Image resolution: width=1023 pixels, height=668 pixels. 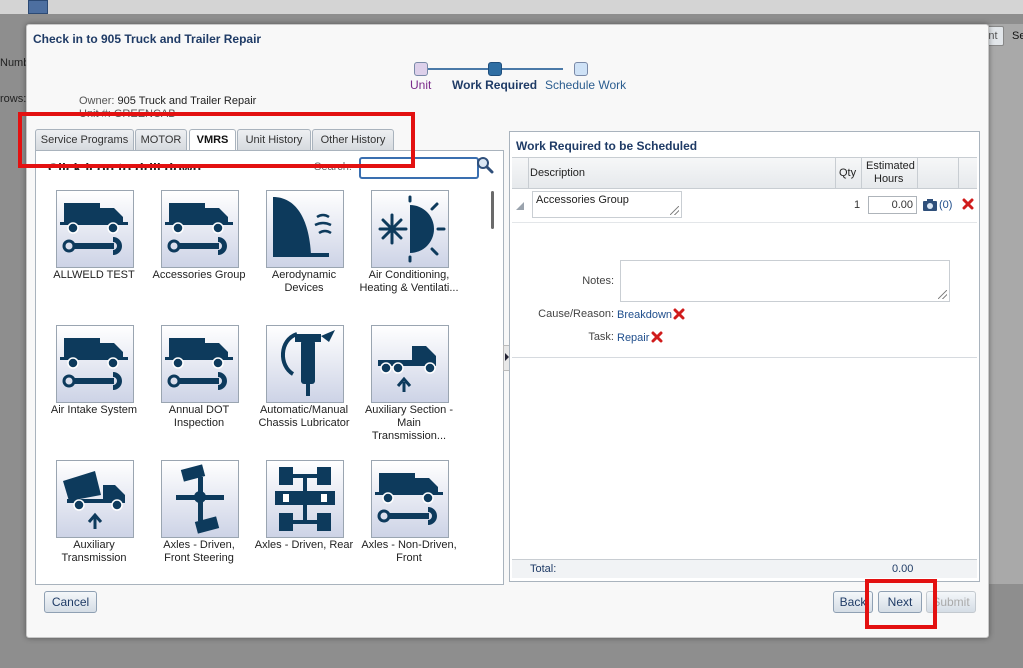 I want to click on total-row: Total: 0.00, so click(x=744, y=568).